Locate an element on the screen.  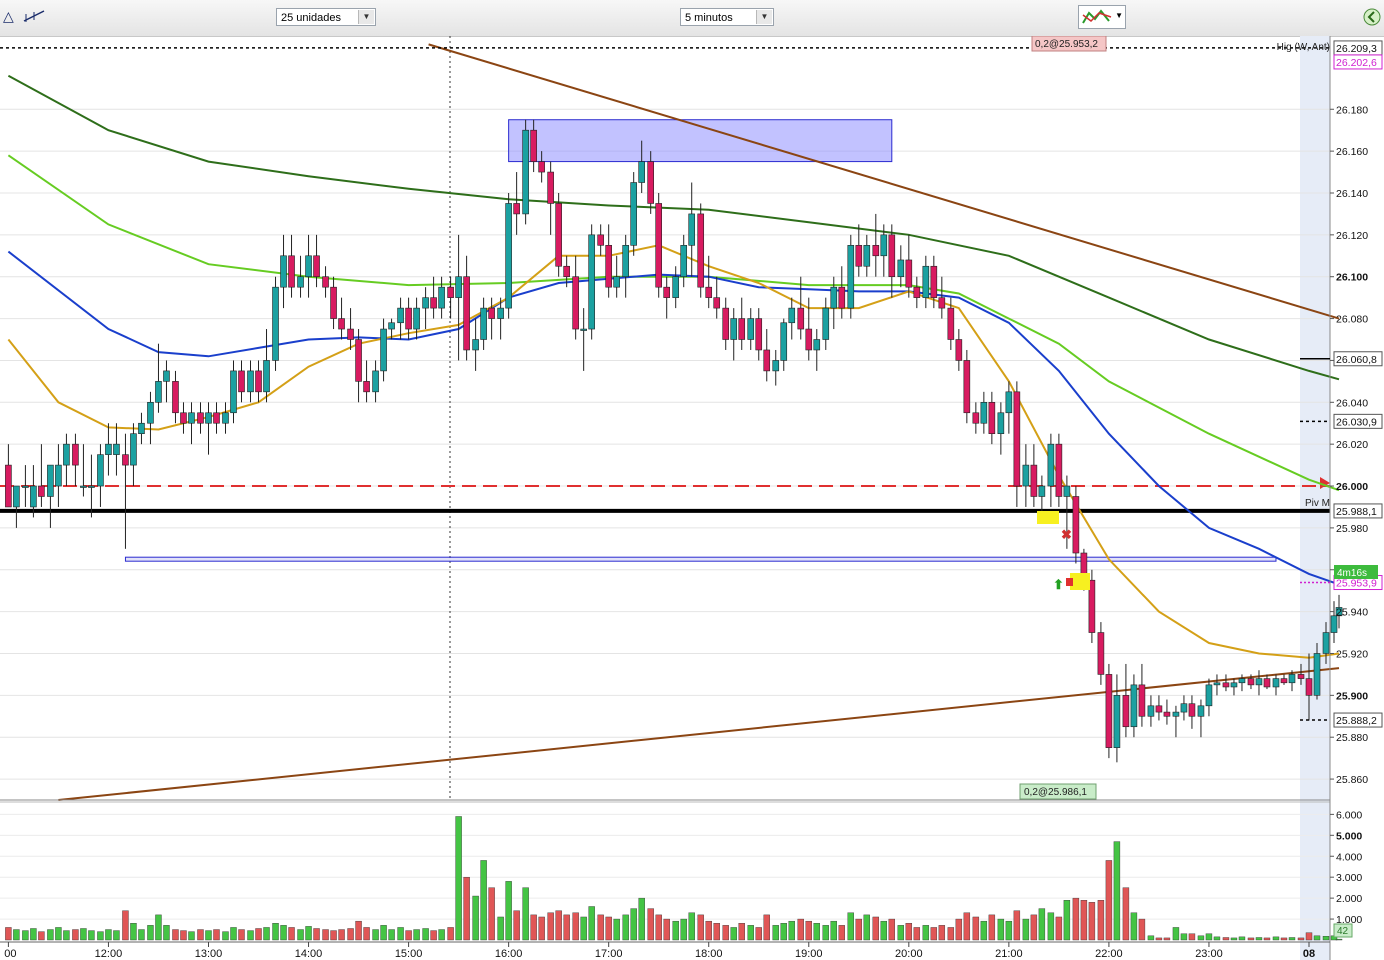
time-tick-label: 12:00 is located at coordinates (109, 954).